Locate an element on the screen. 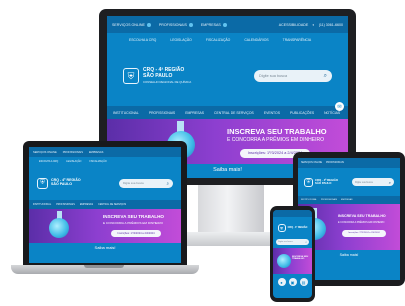  chat-icon: ✉ is located at coordinates (339, 106).